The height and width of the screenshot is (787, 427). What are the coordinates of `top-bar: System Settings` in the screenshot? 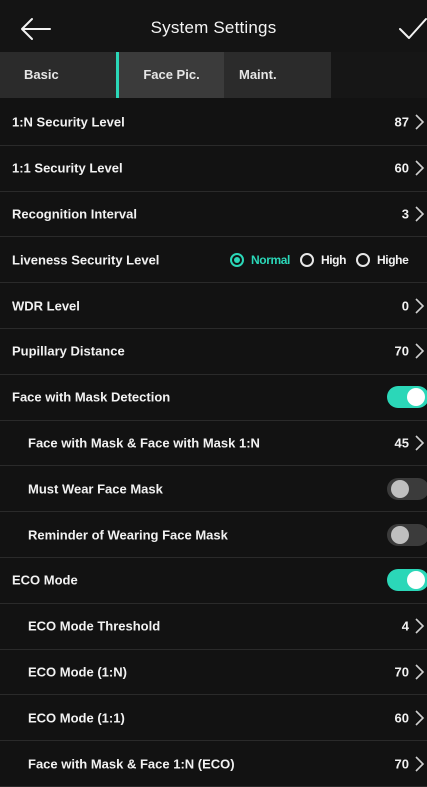 It's located at (213, 29).